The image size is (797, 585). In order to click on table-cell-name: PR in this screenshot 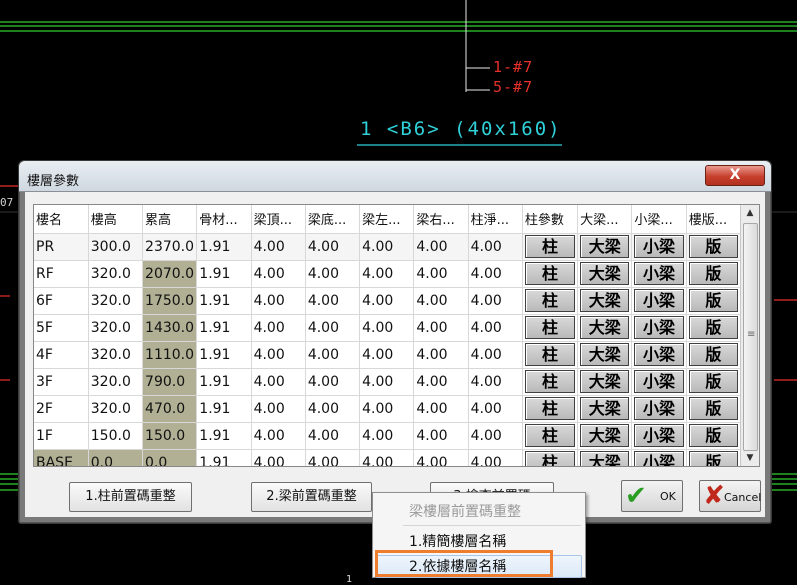, I will do `click(61, 246)`.